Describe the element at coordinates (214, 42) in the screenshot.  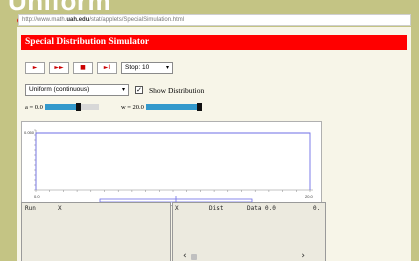
I see `app-header: Special Distribution Simulator` at that location.